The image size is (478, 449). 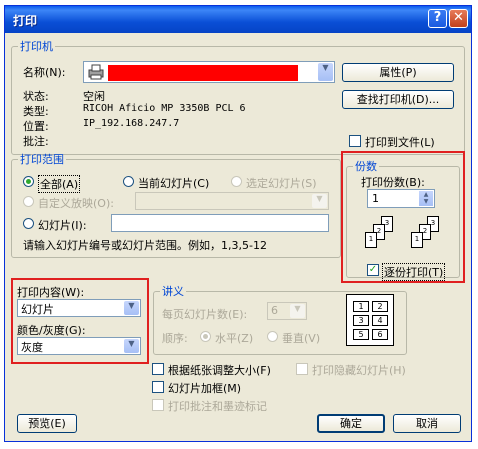 What do you see at coordinates (158, 369) in the screenshot?
I see `scale-to-fit-checkbox` at bounding box center [158, 369].